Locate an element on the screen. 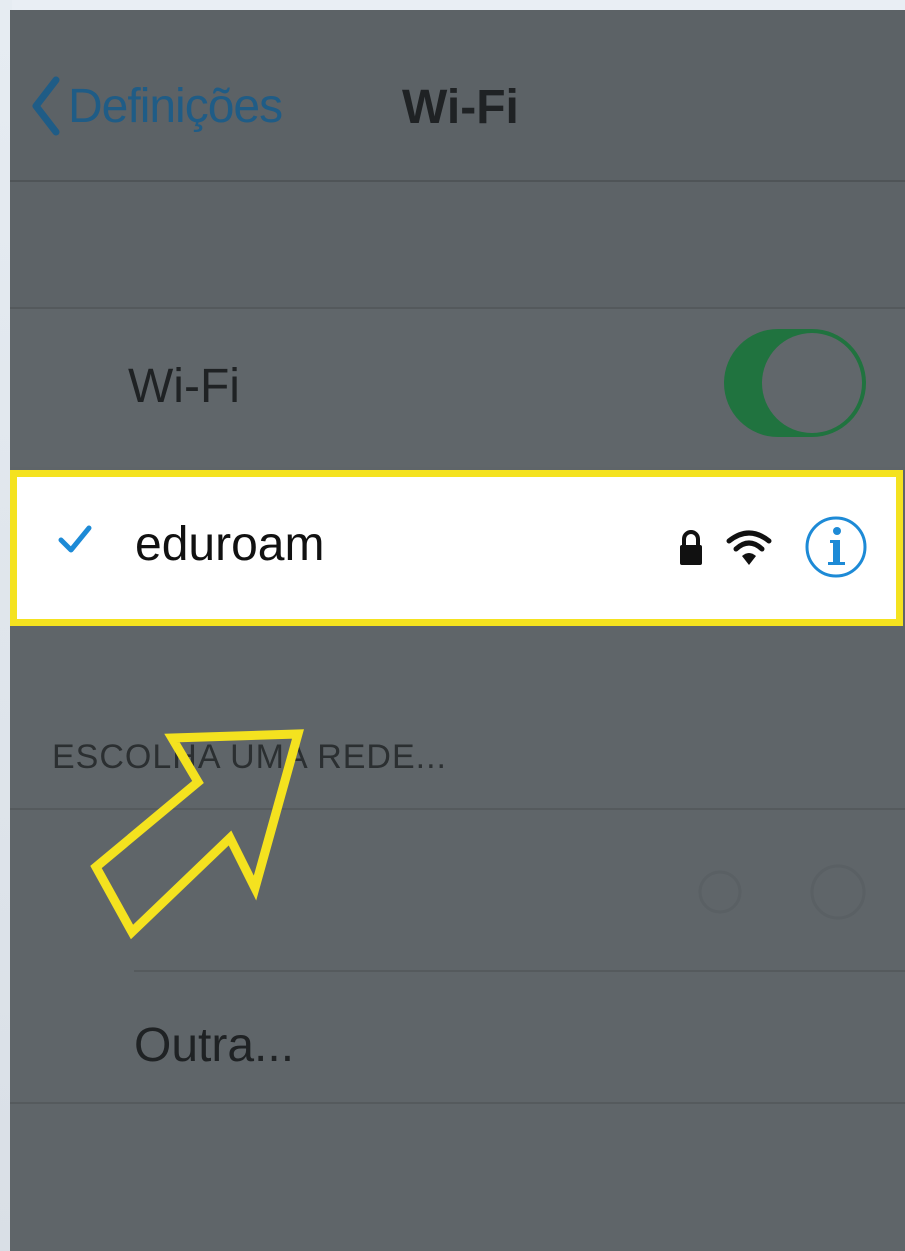 This screenshot has width=905, height=1251. back-label: Definições is located at coordinates (175, 106).